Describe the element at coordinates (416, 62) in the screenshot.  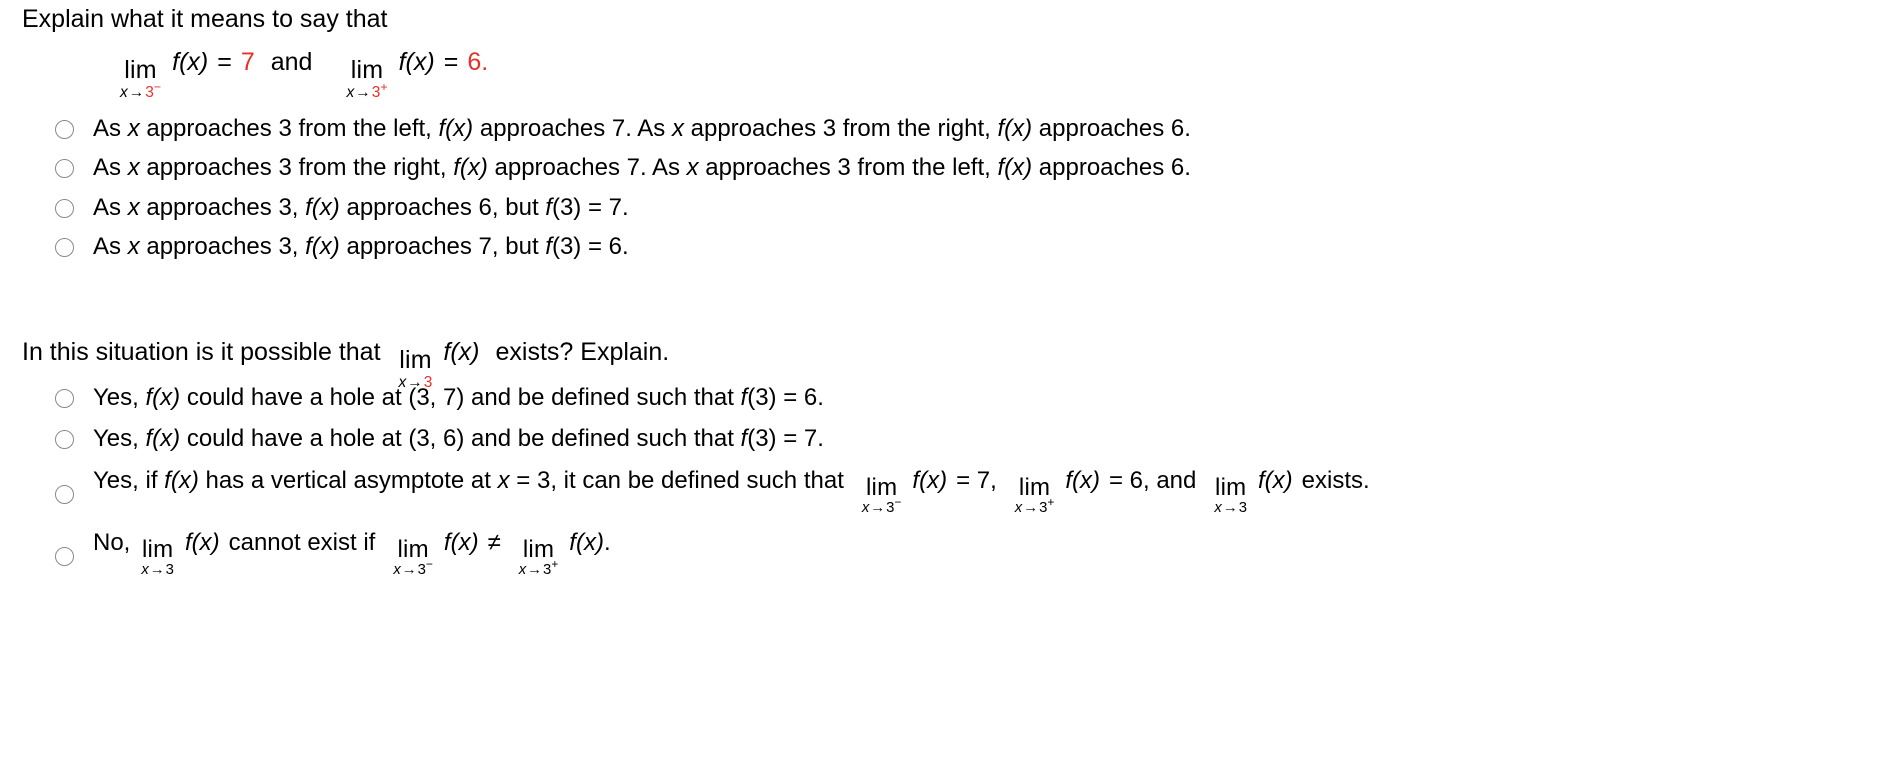
I see `function-label-right: f(x)` at that location.